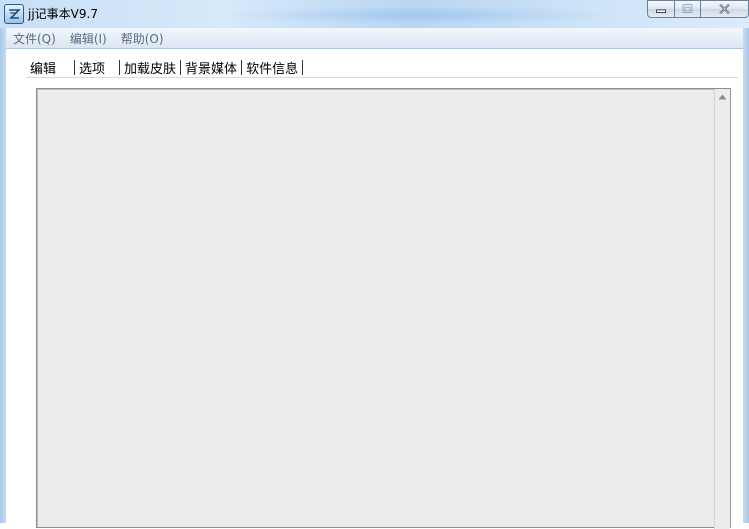 The image size is (749, 529). Describe the element at coordinates (142, 38) in the screenshot. I see `menu-help: 帮助(O)` at that location.